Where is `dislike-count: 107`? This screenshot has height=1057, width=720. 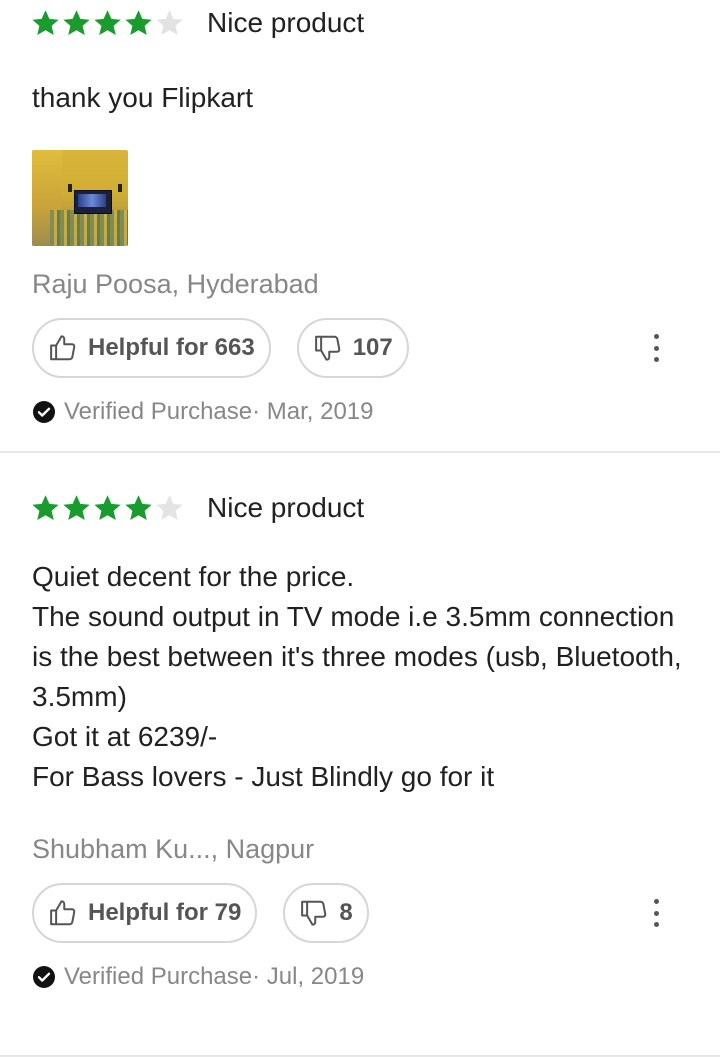
dislike-count: 107 is located at coordinates (372, 347).